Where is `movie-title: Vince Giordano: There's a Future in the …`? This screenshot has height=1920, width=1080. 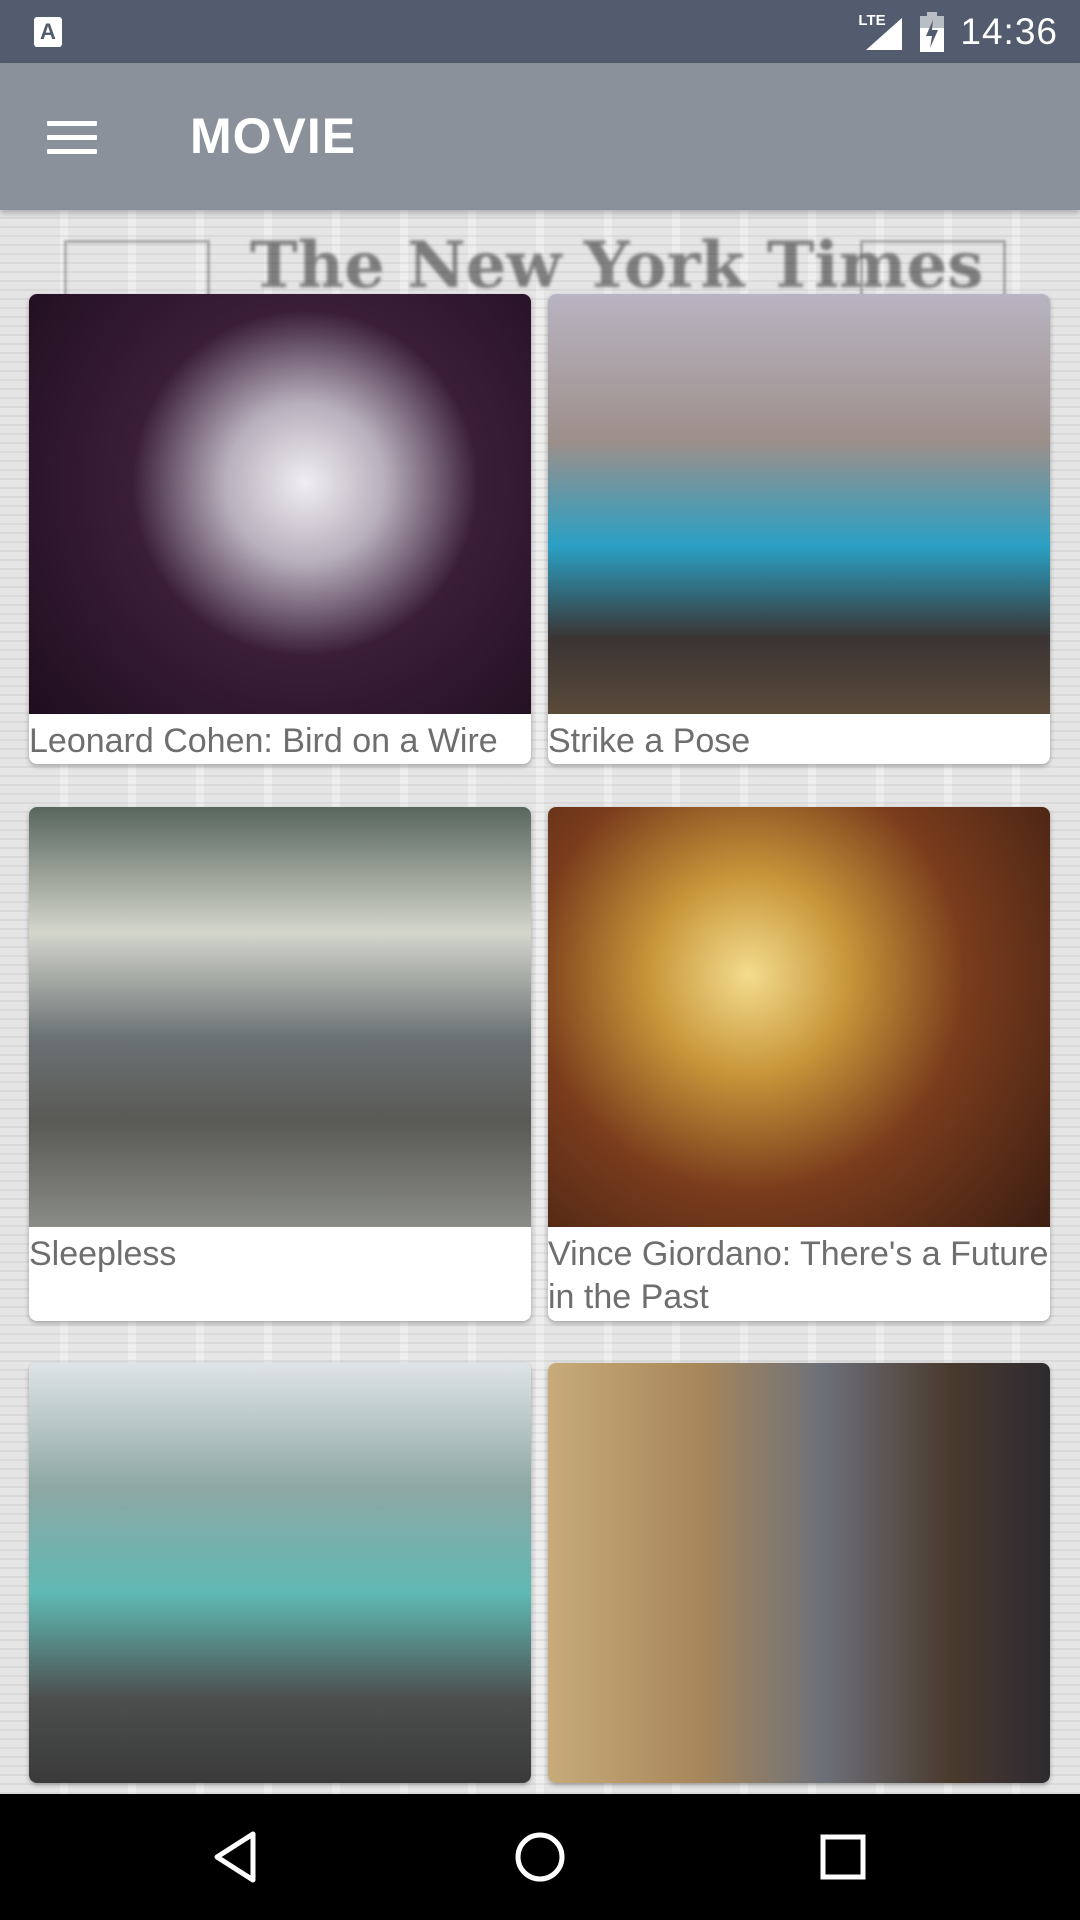 movie-title: Vince Giordano: There's a Future in the … is located at coordinates (798, 1275).